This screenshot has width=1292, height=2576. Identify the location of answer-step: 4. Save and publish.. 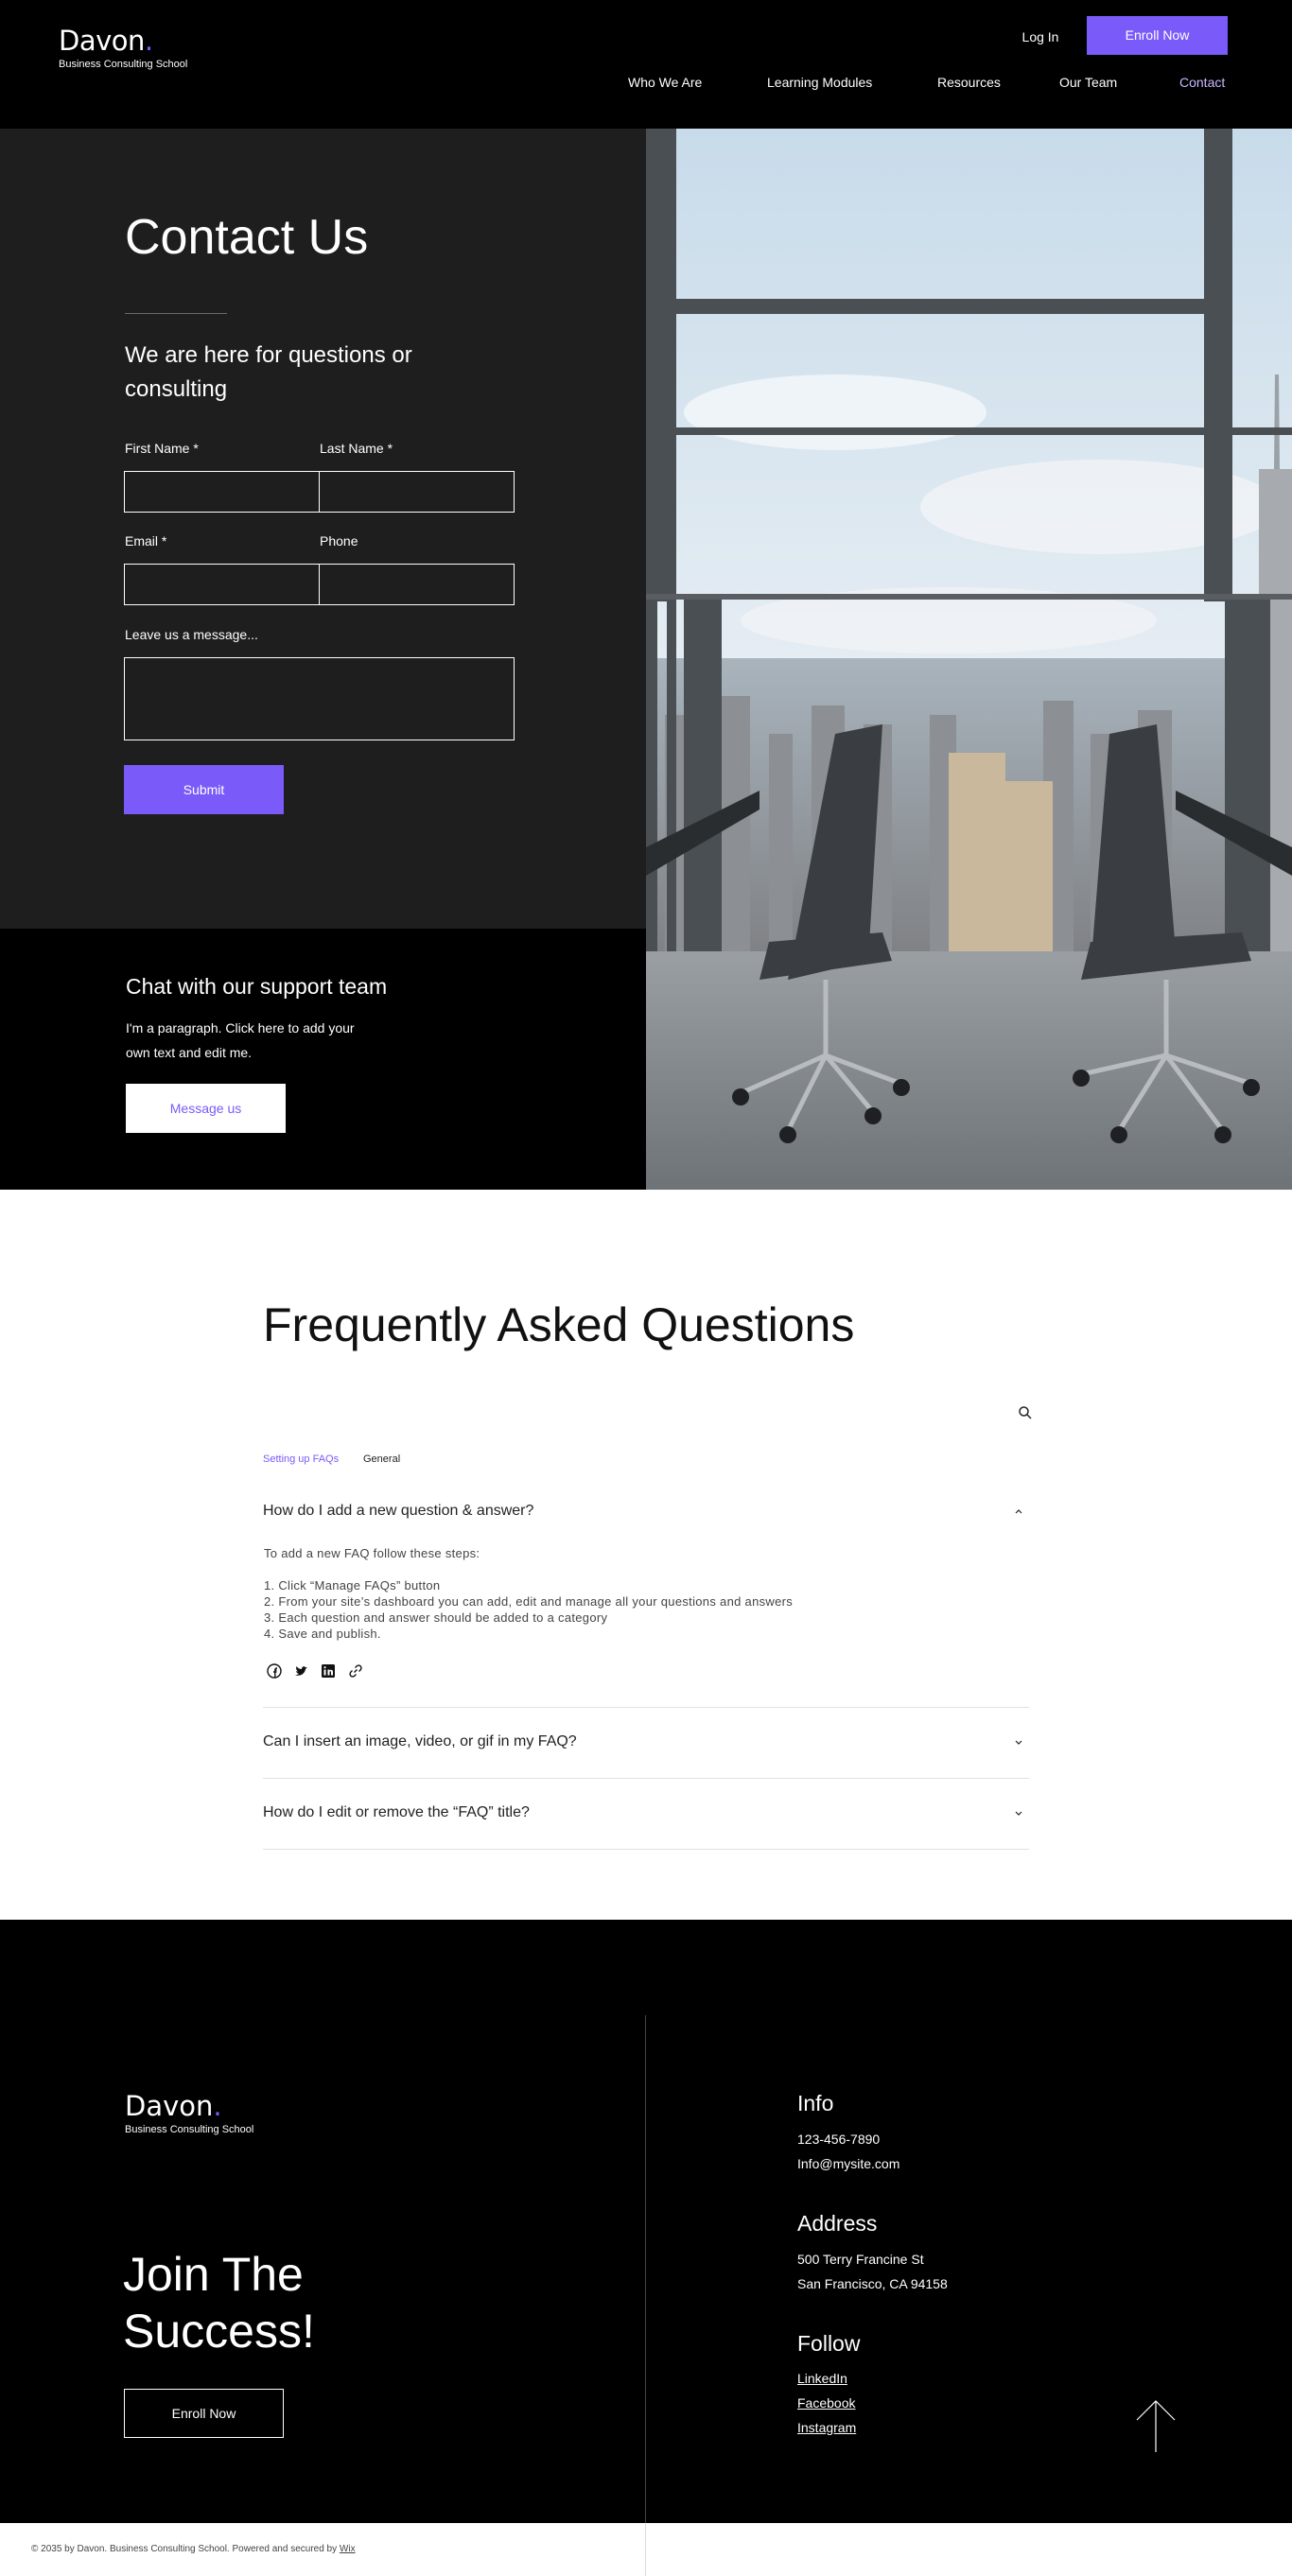
(322, 1634).